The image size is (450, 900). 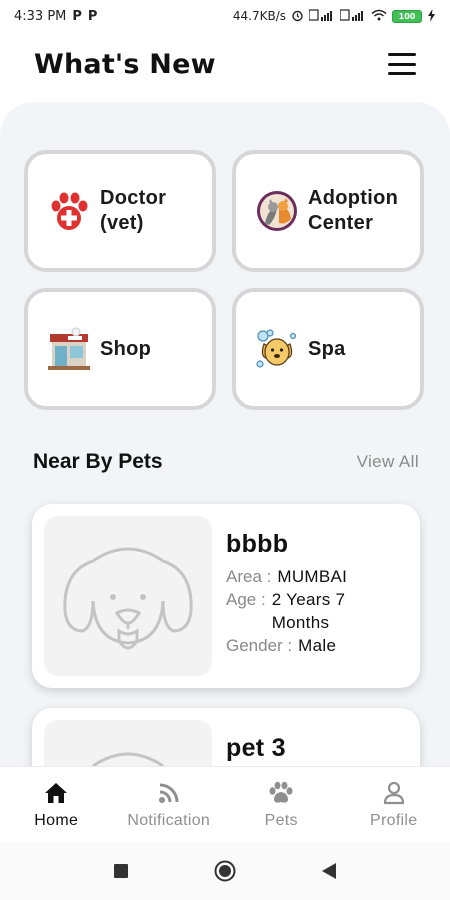 I want to click on pet-name: pet 3, so click(x=256, y=748).